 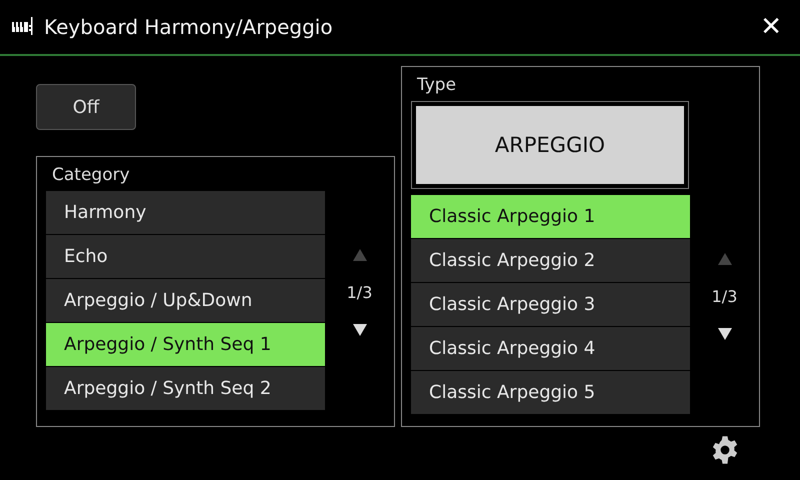 I want to click on type-button: ARPEGGIO, so click(x=550, y=145).